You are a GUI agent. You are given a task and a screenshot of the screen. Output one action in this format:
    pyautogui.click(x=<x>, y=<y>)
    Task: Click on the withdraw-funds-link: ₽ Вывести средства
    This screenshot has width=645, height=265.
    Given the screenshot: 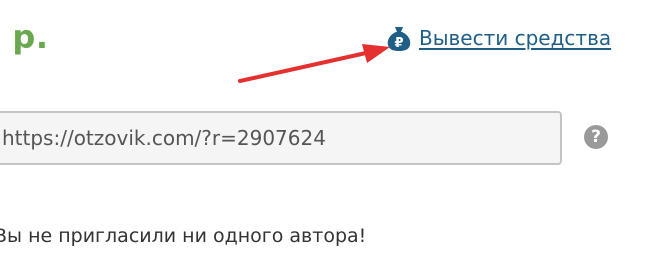 What is the action you would take?
    pyautogui.click(x=498, y=38)
    